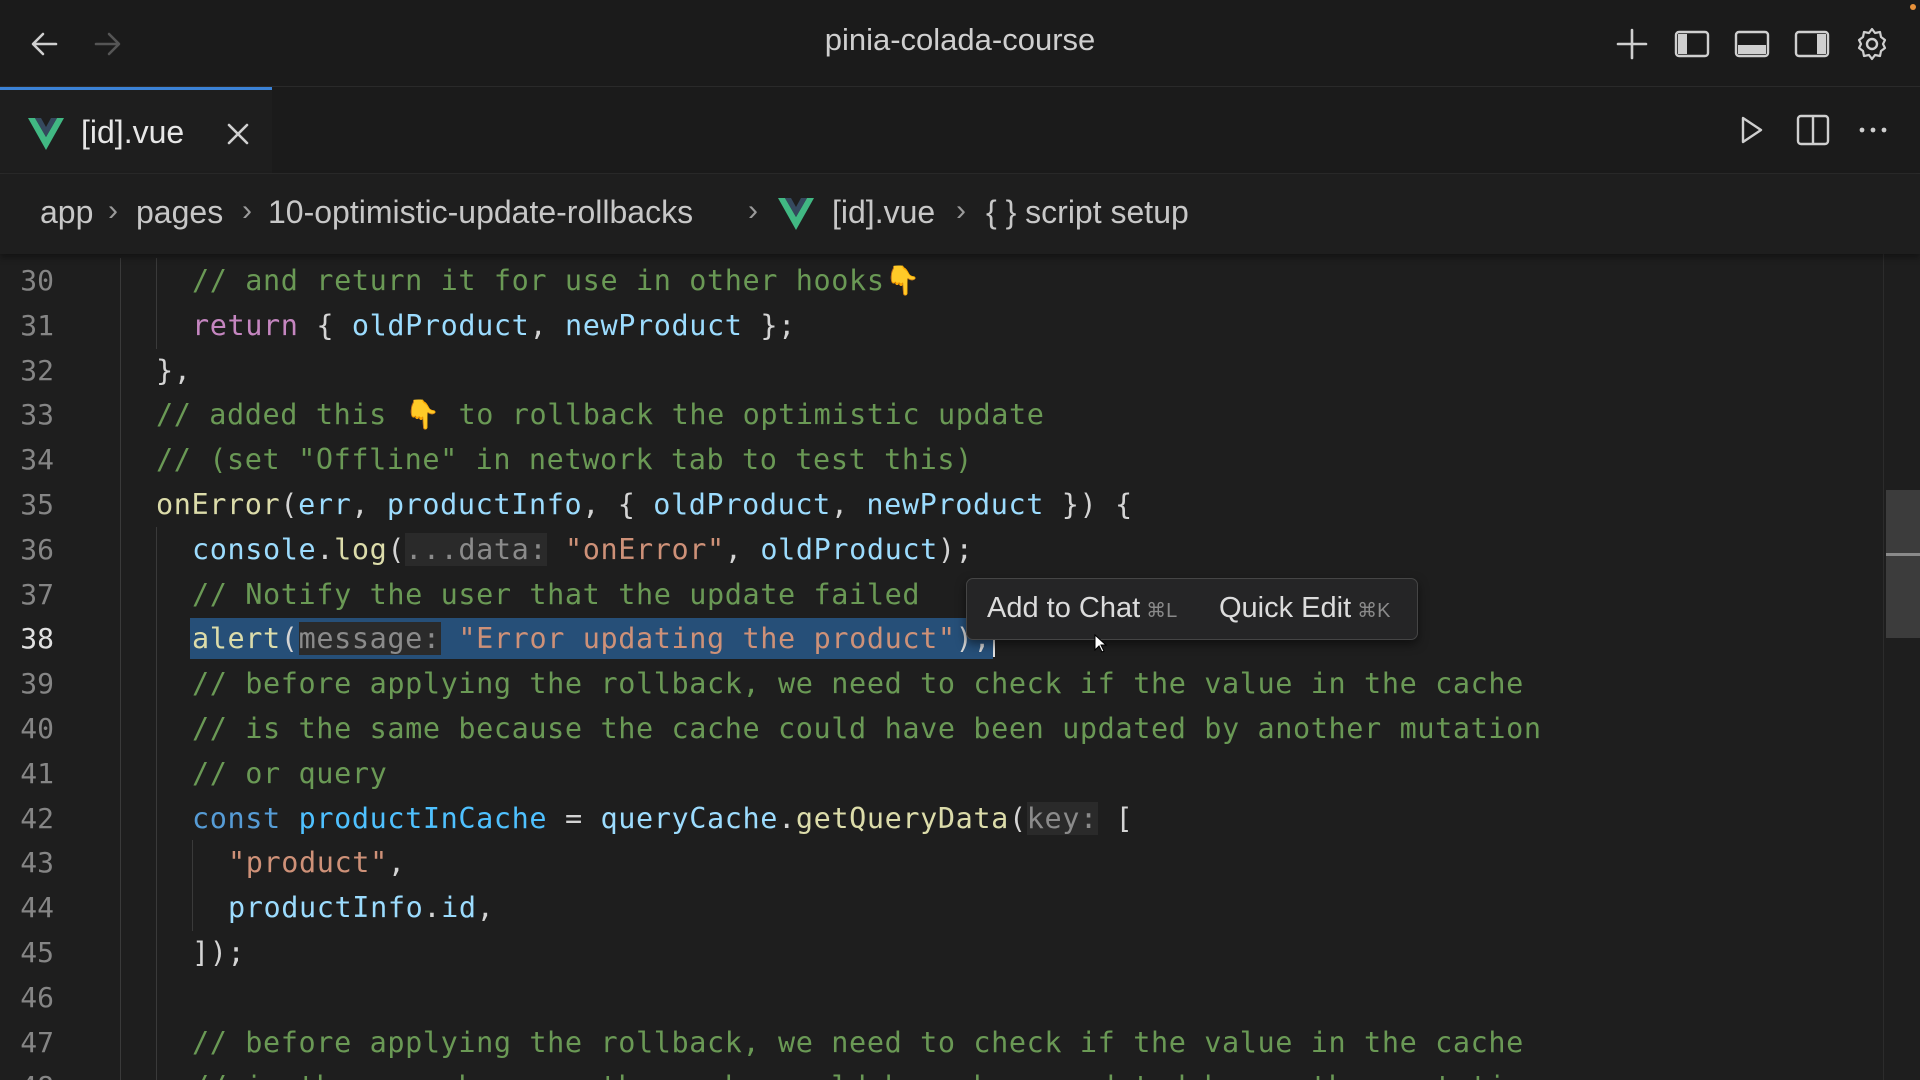 This screenshot has height=1080, width=1920. I want to click on code-token: const, so click(236, 818).